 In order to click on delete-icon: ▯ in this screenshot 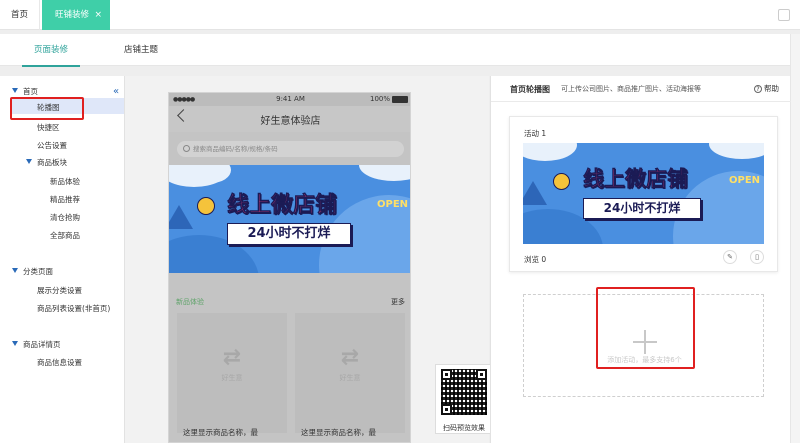, I will do `click(757, 257)`.